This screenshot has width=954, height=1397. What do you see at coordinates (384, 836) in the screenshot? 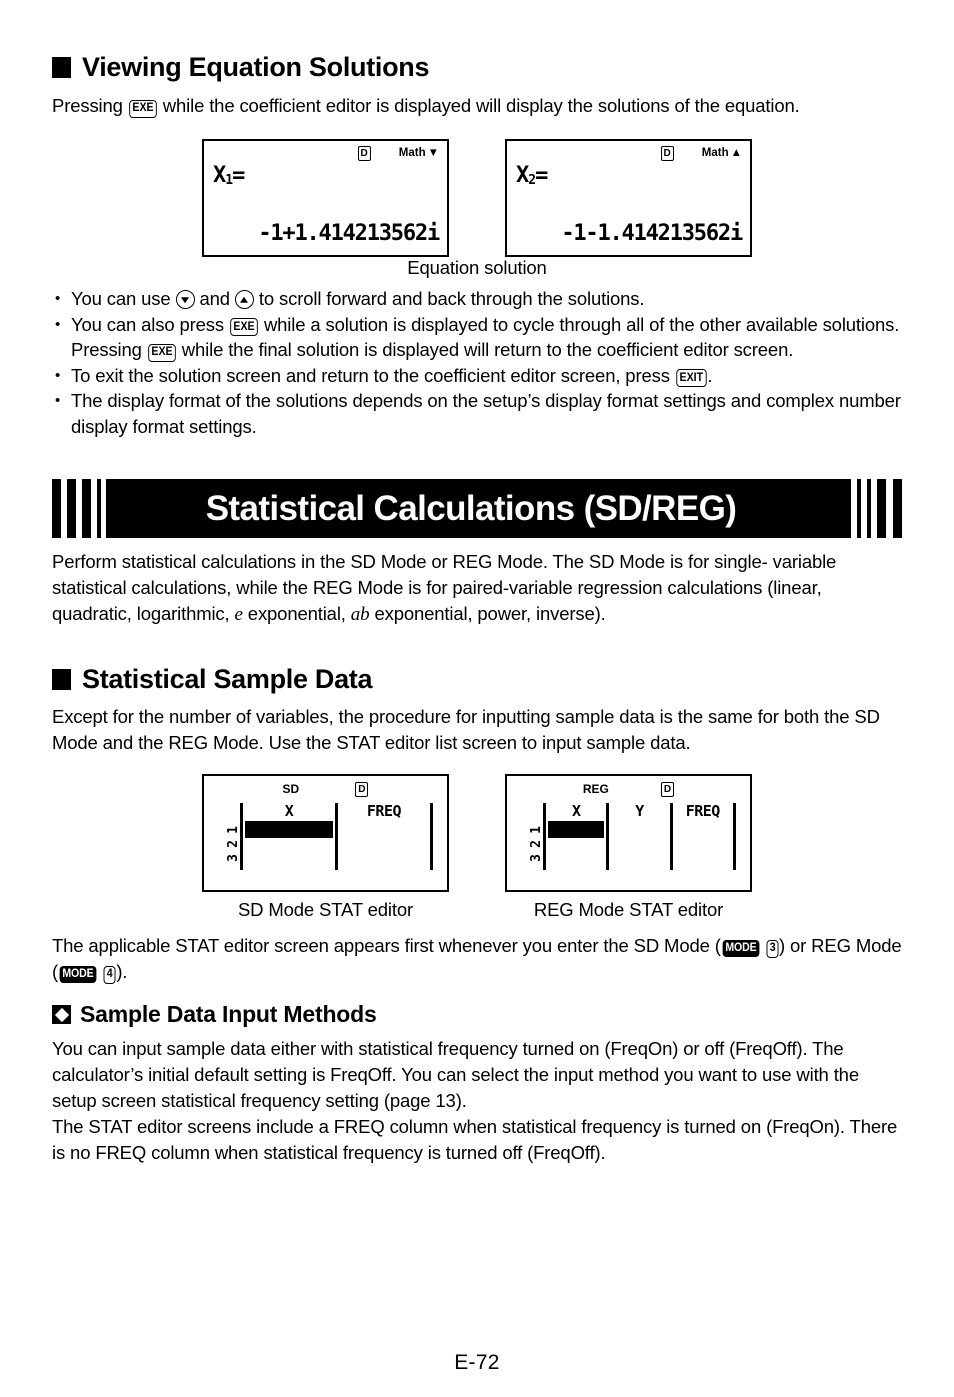
I see `sd-column-freq: FREQ` at bounding box center [384, 836].